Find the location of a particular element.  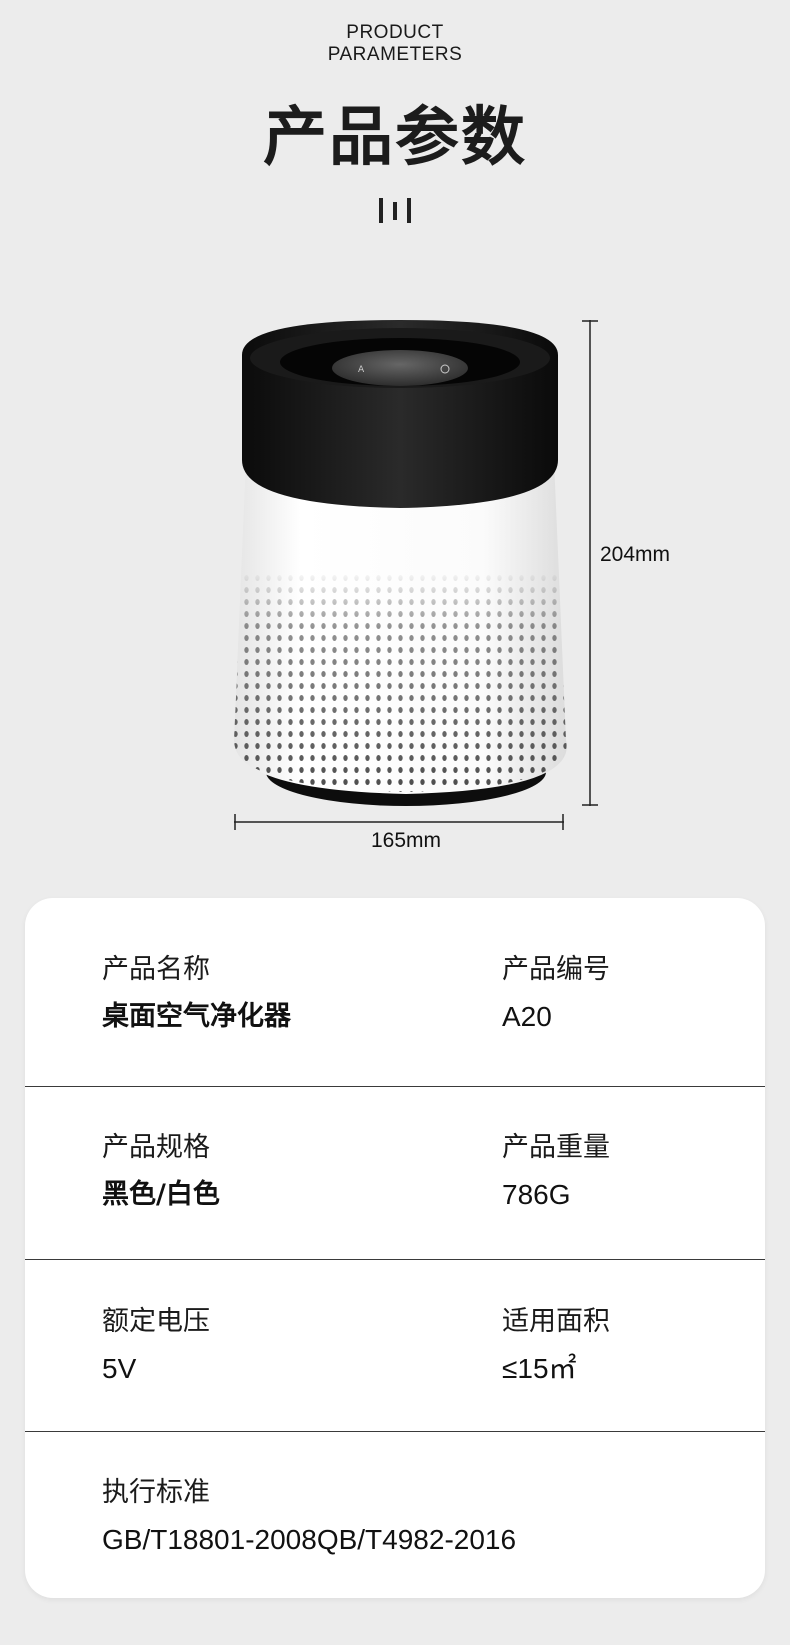

spec-row: 执行标准 GB/T18801-2008QB/T4982-2016 is located at coordinates (395, 1515).